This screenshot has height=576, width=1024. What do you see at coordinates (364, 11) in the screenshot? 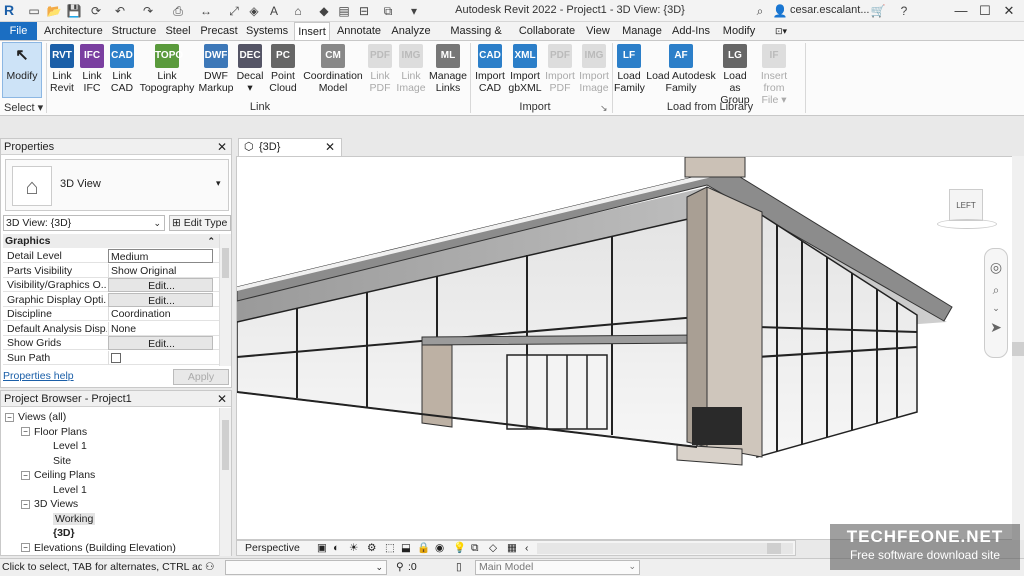
I see `close-hidden-icon: ⊟` at bounding box center [364, 11].